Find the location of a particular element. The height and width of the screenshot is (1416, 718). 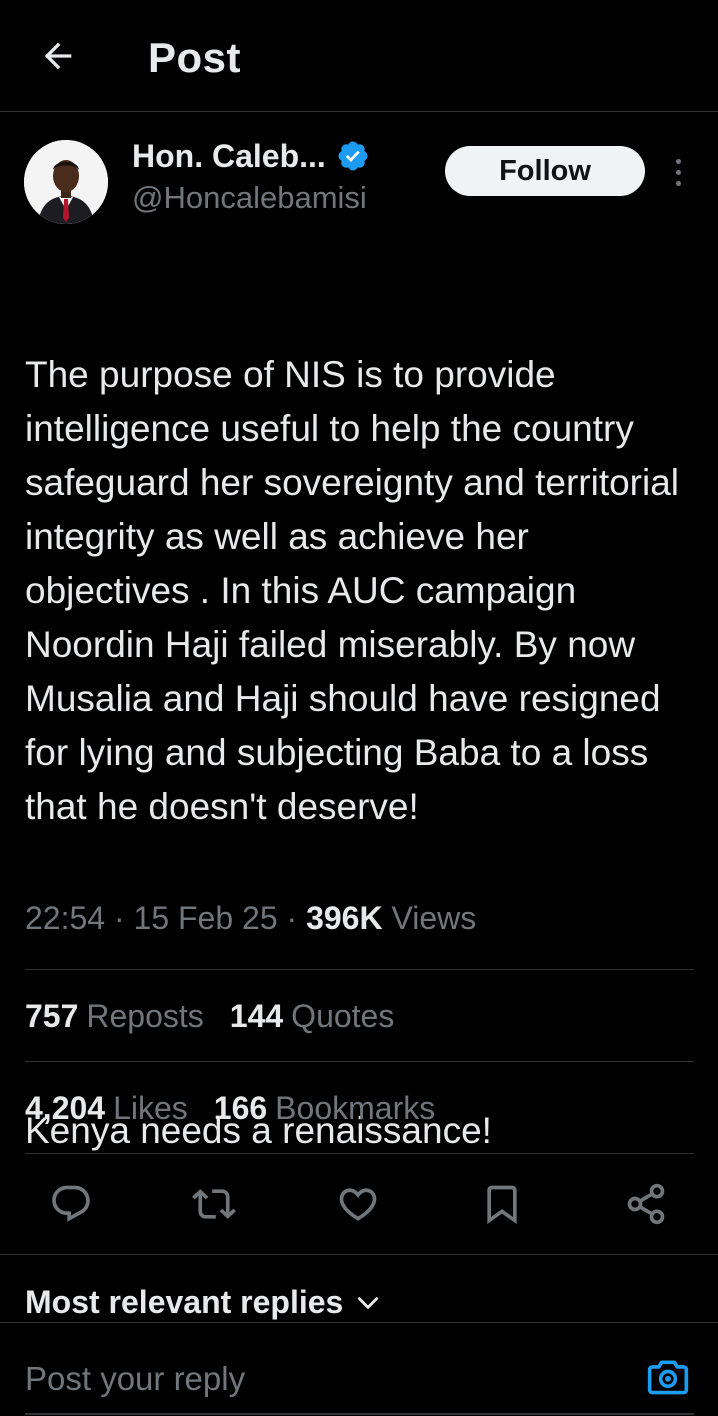

author-handle: @Honcalebamisi is located at coordinates (249, 198).